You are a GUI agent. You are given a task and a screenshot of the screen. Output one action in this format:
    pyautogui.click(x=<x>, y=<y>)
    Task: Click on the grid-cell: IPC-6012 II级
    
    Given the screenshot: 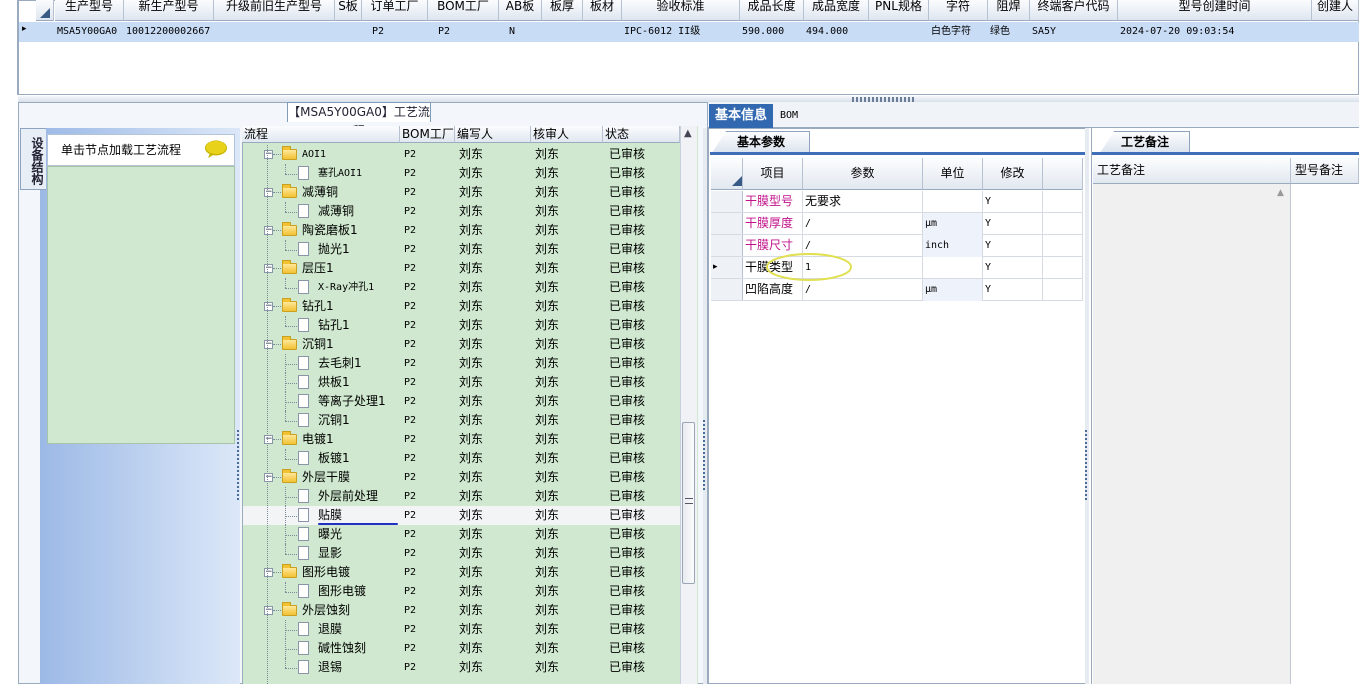 What is the action you would take?
    pyautogui.click(x=681, y=32)
    